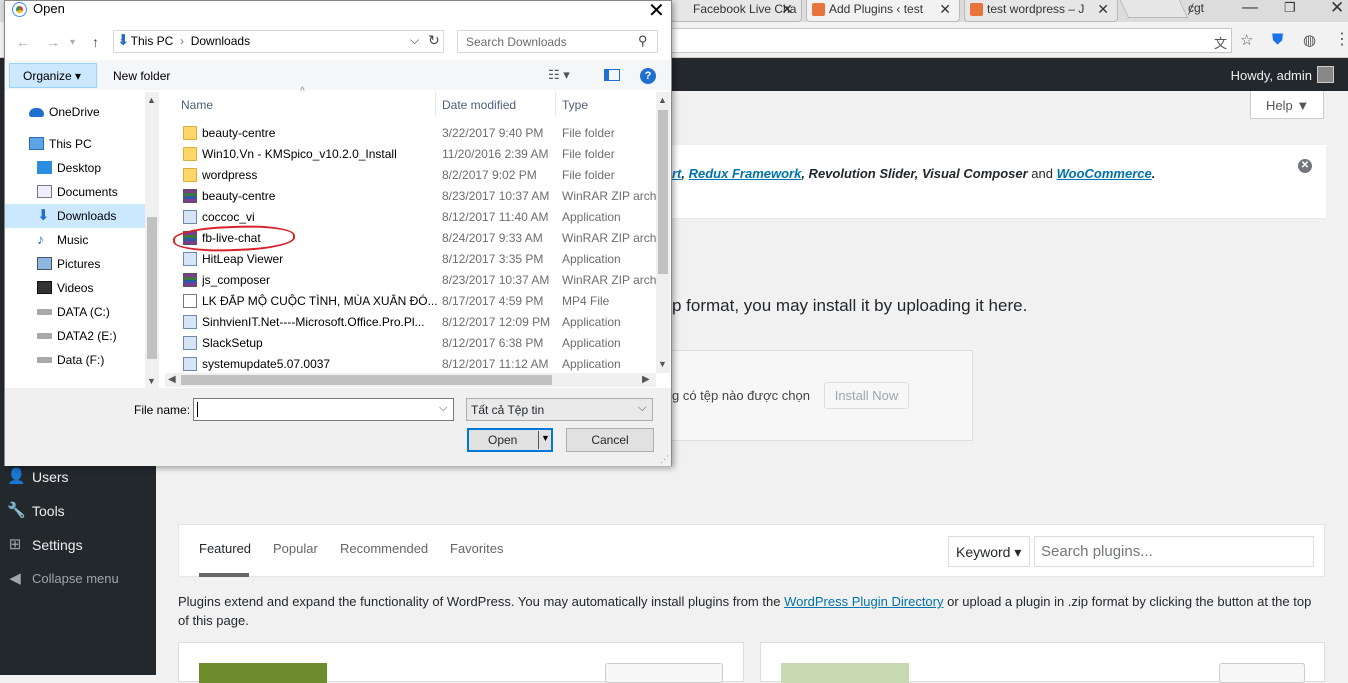  I want to click on open-dropdown-icon: ▼, so click(545, 438).